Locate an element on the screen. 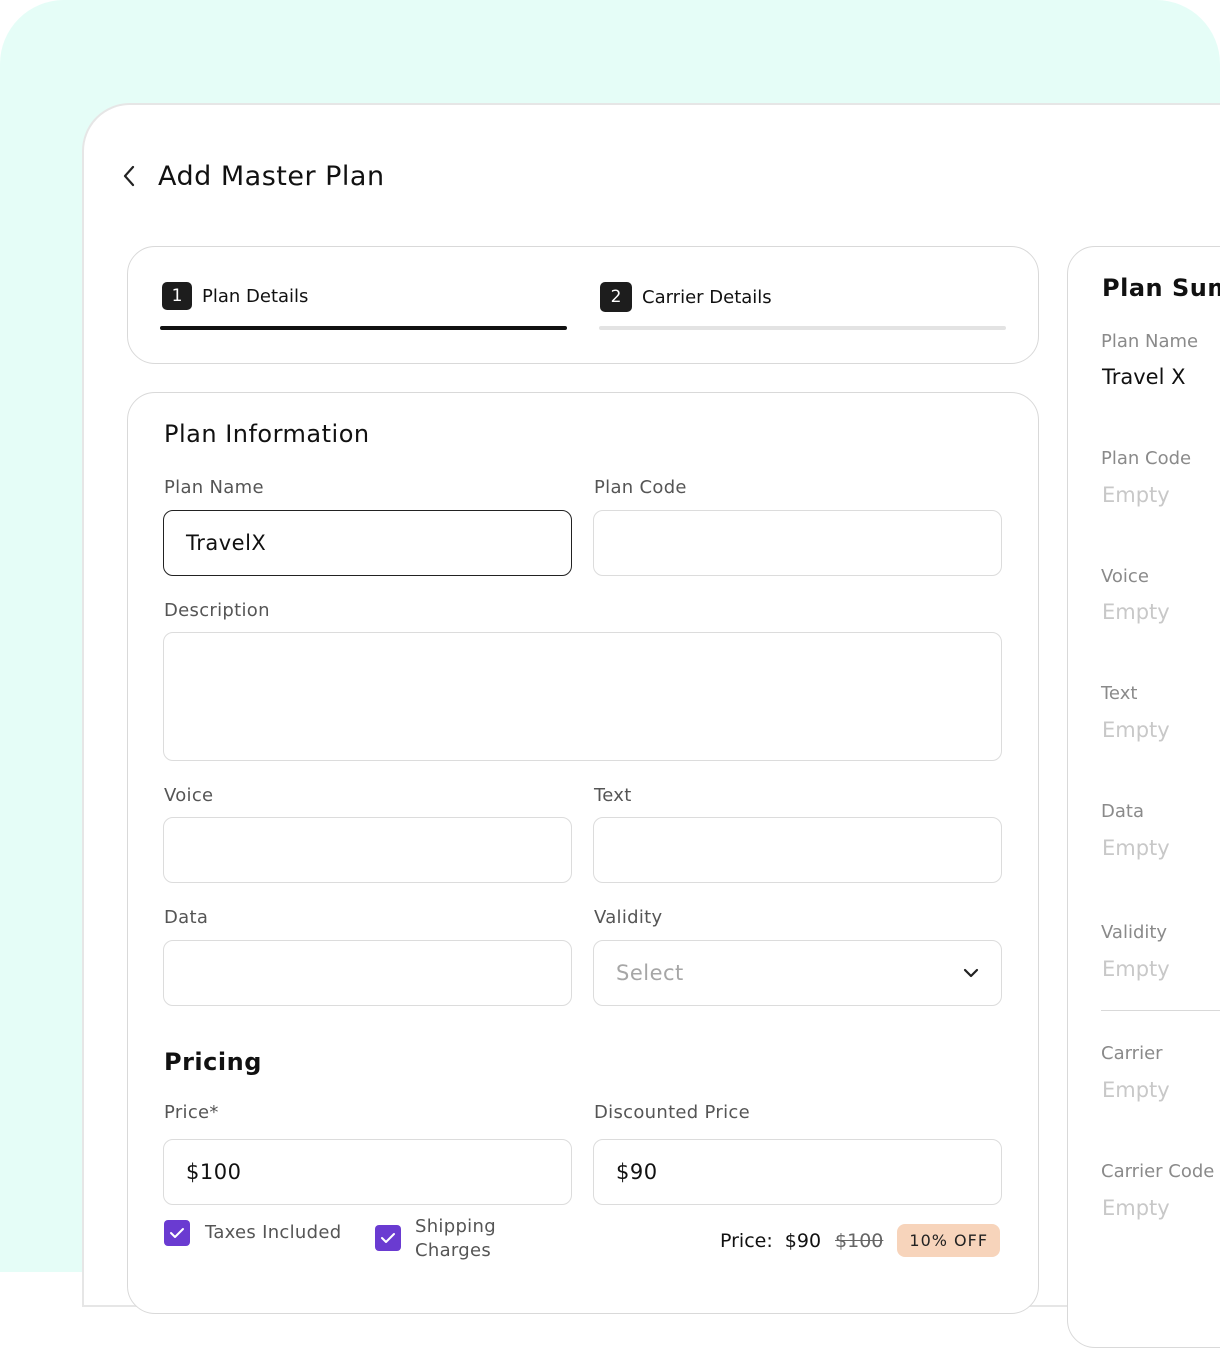 Image resolution: width=1220 pixels, height=1348 pixels. discount-badge: 10% OFF is located at coordinates (949, 1240).